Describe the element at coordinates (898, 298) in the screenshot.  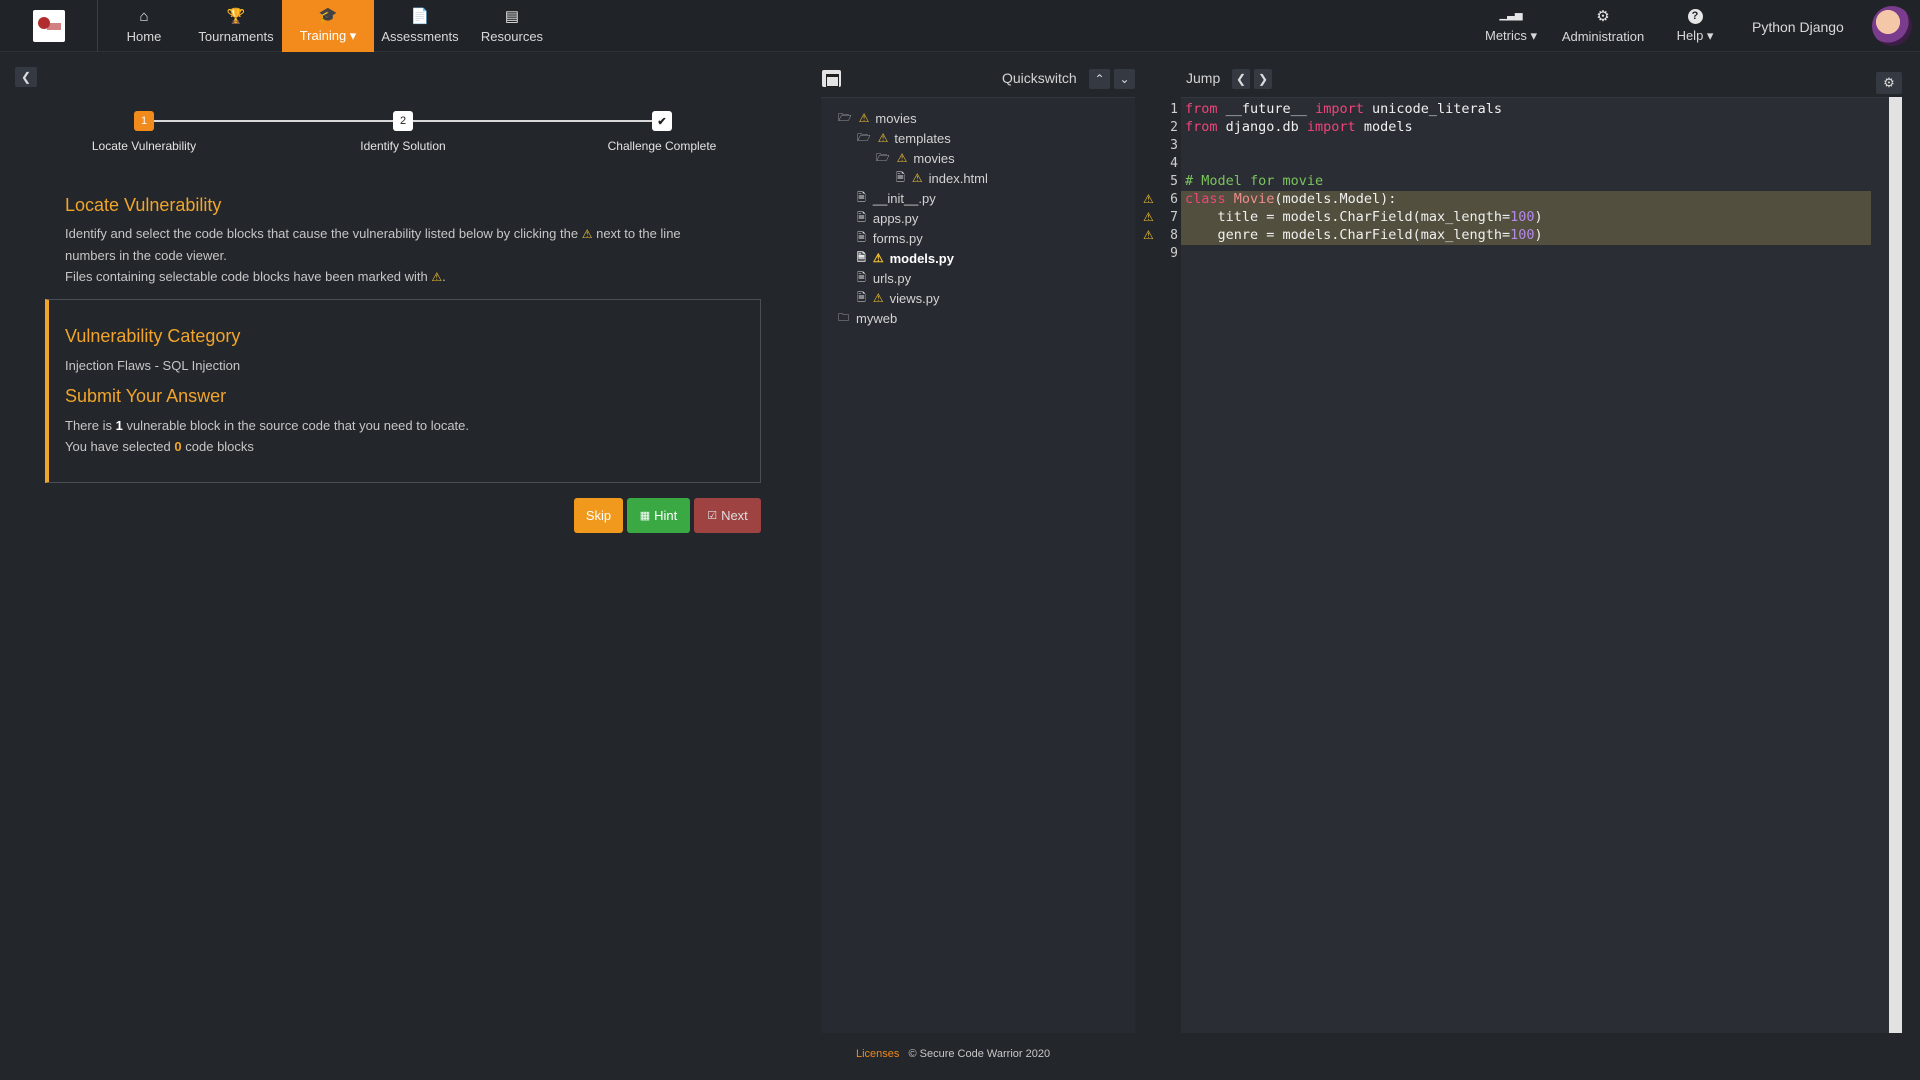
I see `tree-file-views-py: 🗎 ⚠ views.py` at that location.